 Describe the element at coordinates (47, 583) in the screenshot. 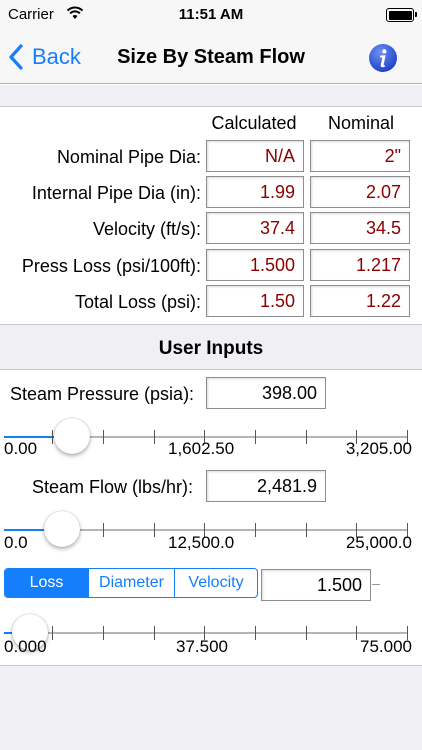

I see `segment-loss: Loss` at that location.